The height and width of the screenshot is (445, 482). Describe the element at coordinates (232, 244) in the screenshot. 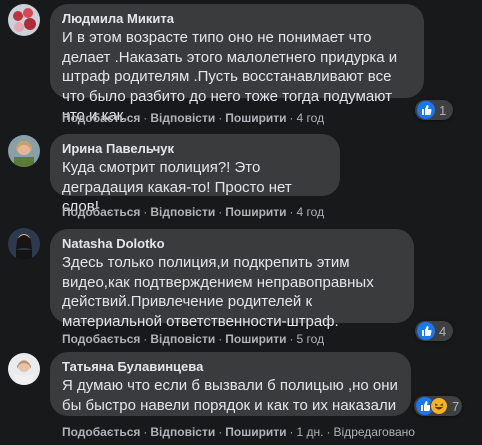

I see `comment-author: Natasha Dolotko` at that location.